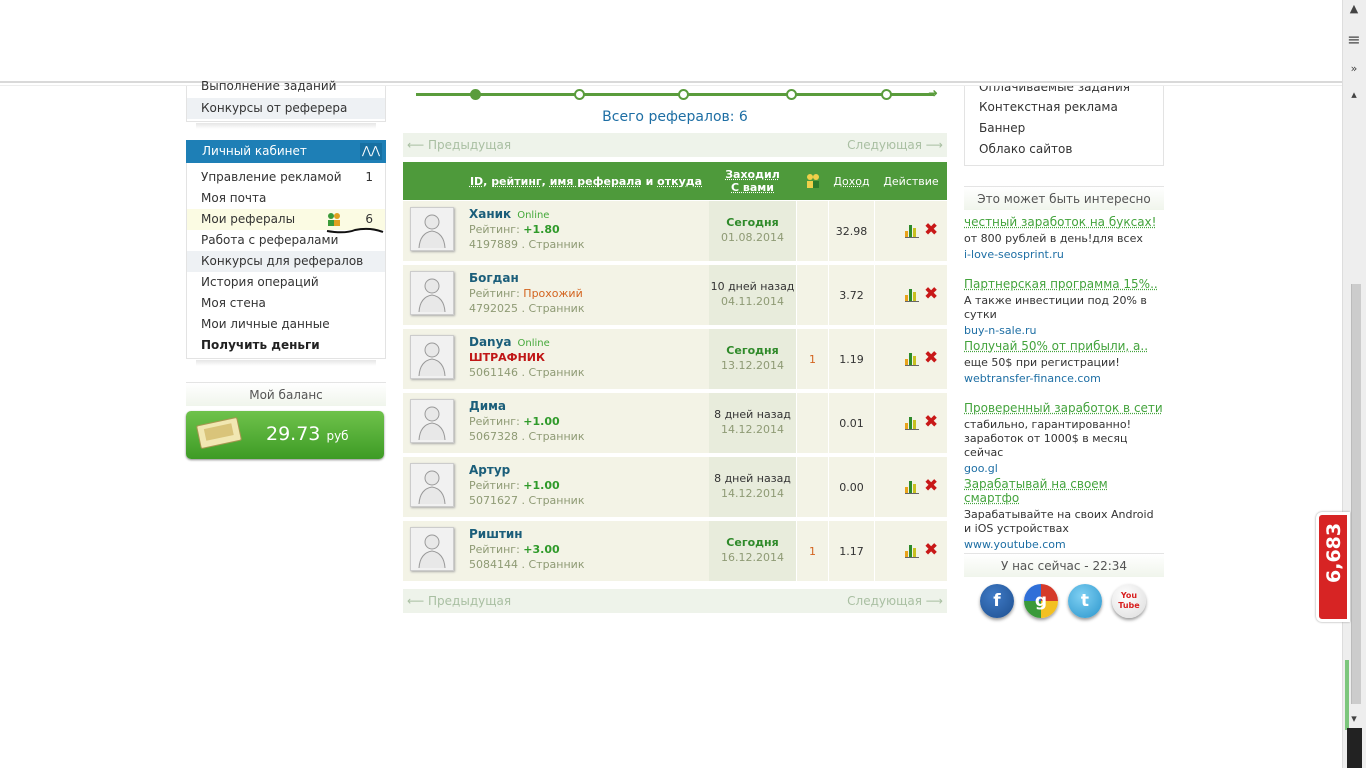 The image size is (1366, 768). I want to click on referral-name: Богдан, so click(497, 278).